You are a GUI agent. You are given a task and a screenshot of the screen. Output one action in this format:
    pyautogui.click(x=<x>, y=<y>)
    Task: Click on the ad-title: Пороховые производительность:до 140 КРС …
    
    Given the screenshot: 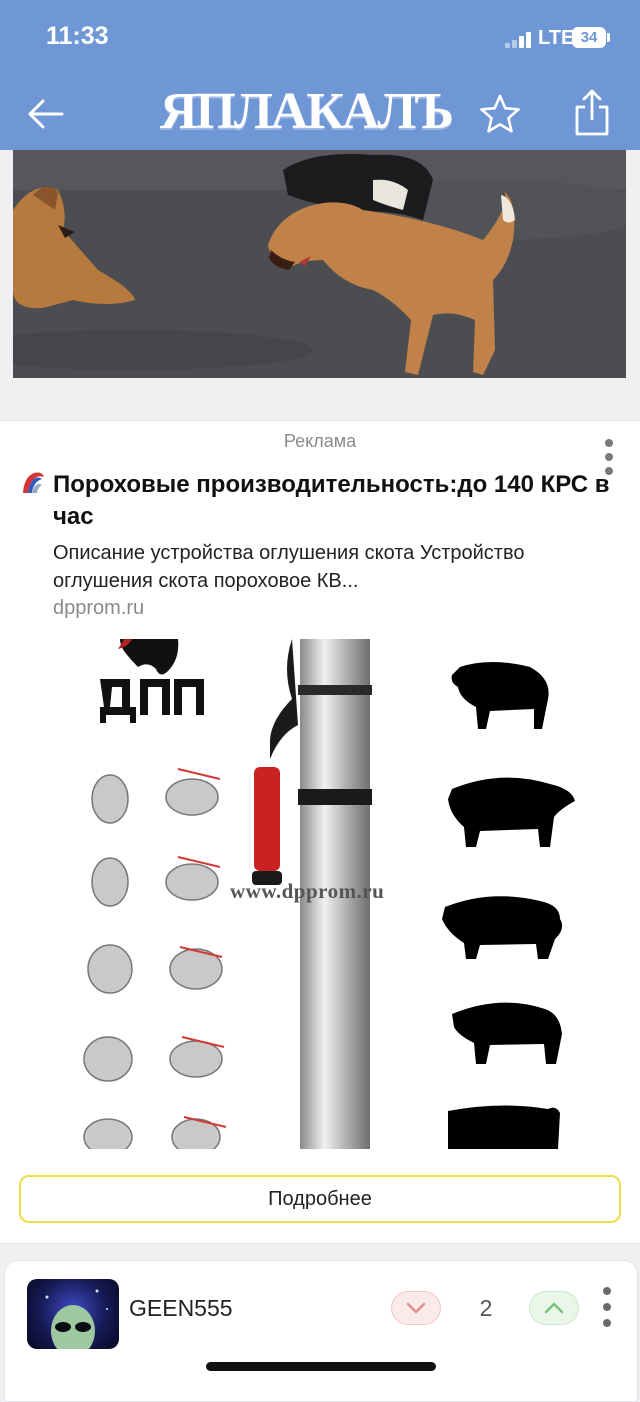 What is the action you would take?
    pyautogui.click(x=333, y=501)
    